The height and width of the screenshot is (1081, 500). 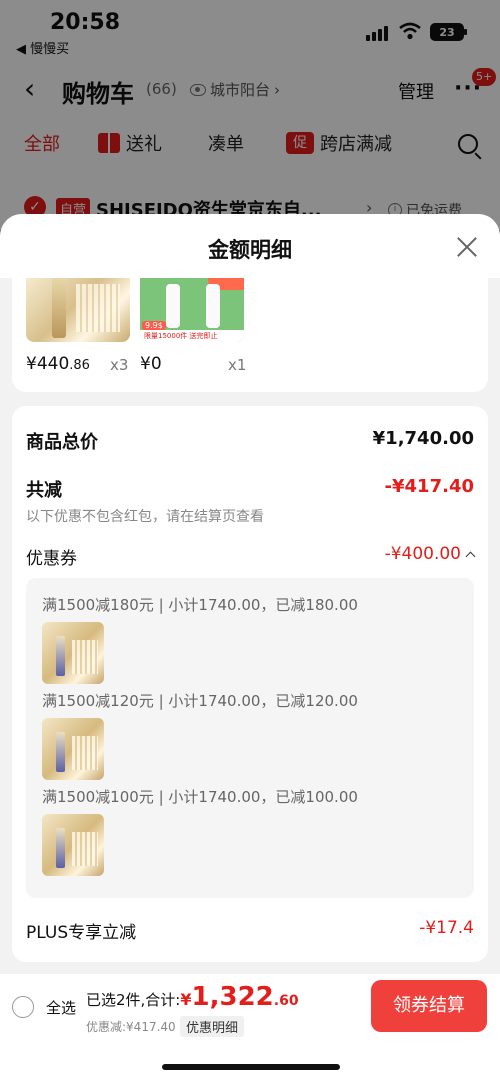 I want to click on plus-discount-value: -¥17.4, so click(x=446, y=928).